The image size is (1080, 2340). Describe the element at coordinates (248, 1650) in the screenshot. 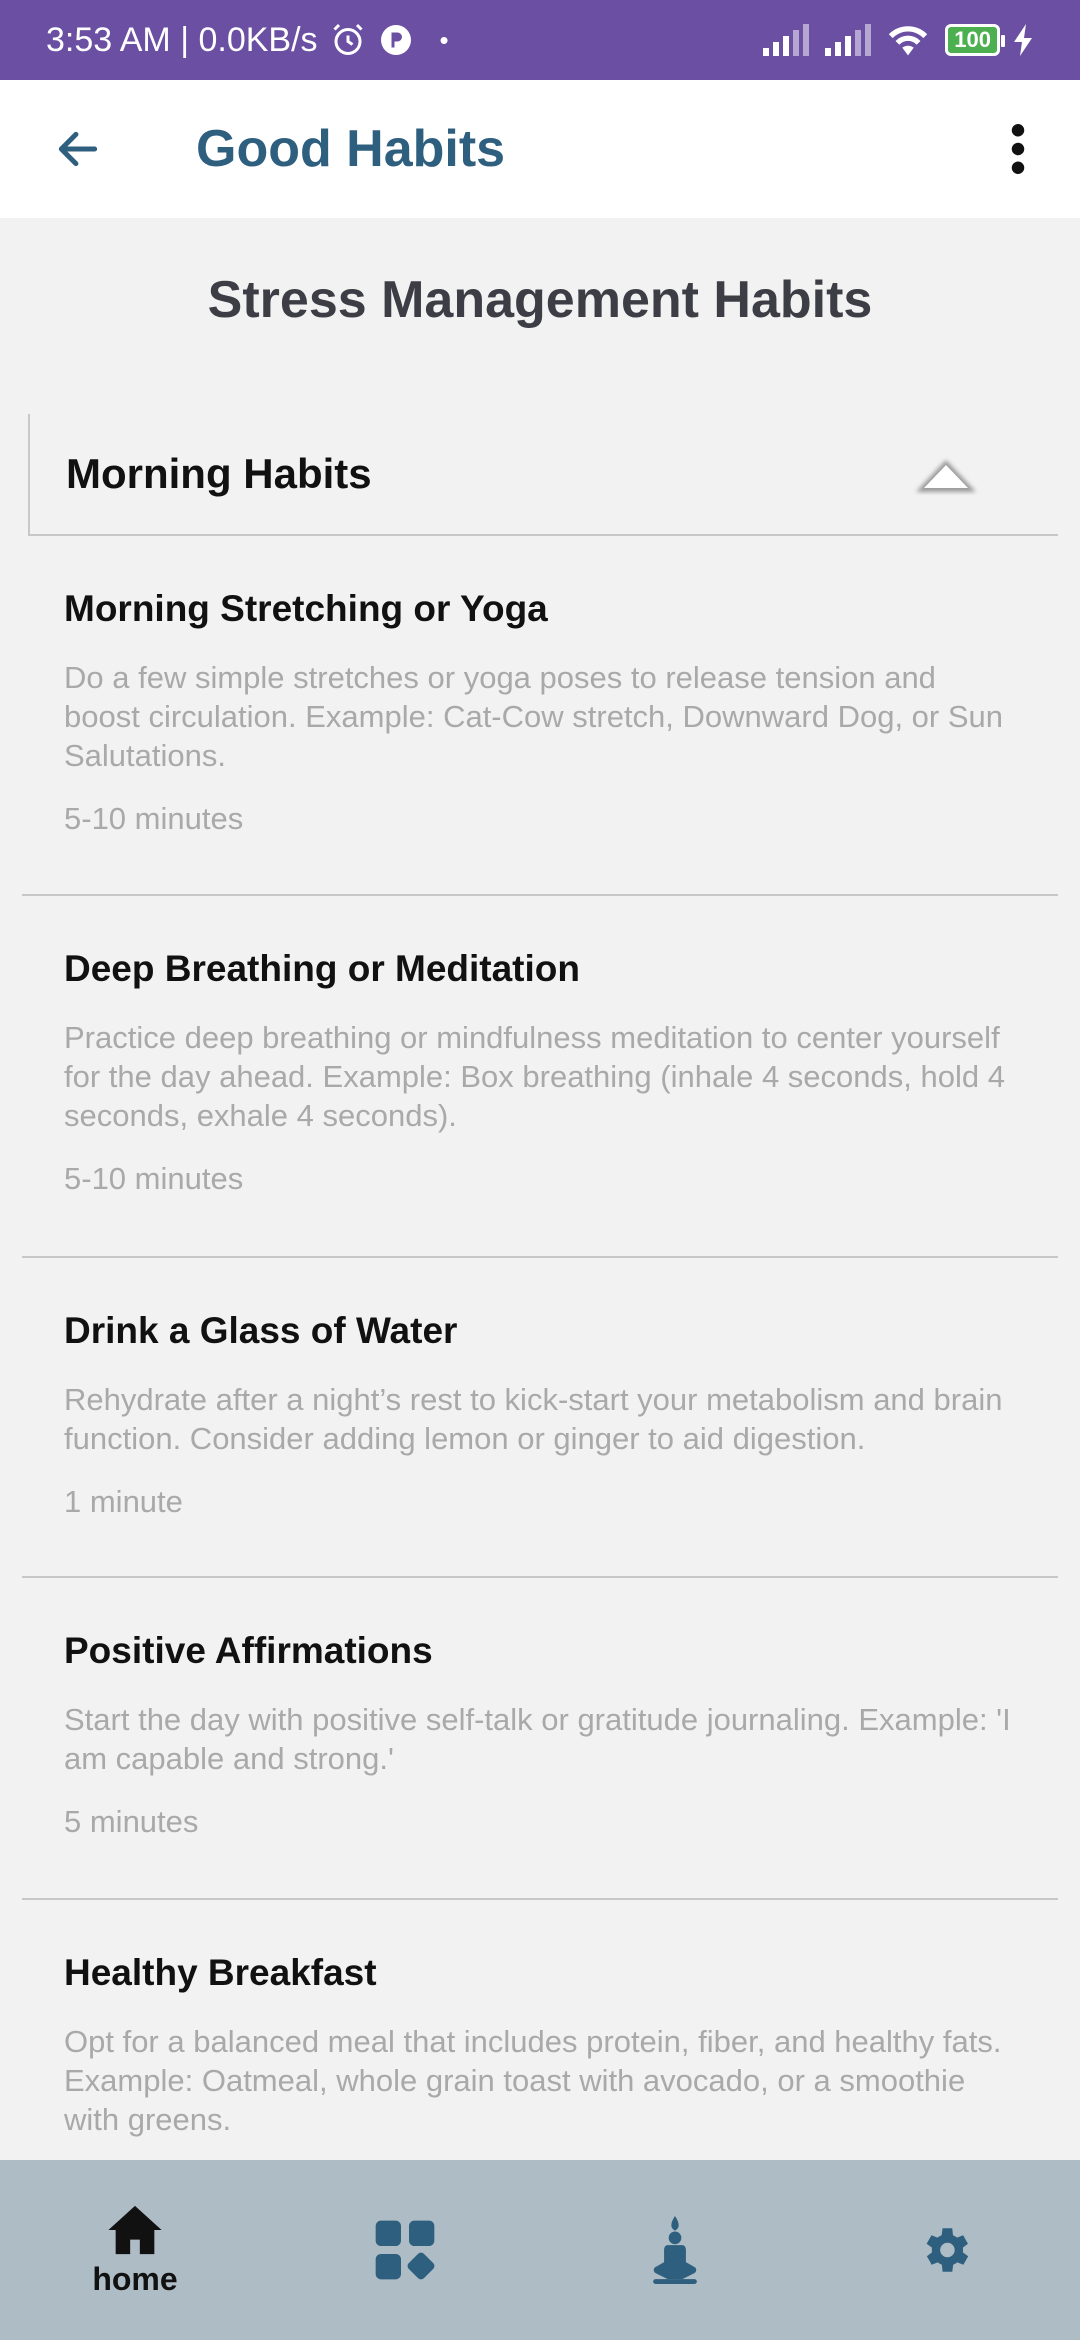

I see `habit-title: Positive Affirmations` at that location.